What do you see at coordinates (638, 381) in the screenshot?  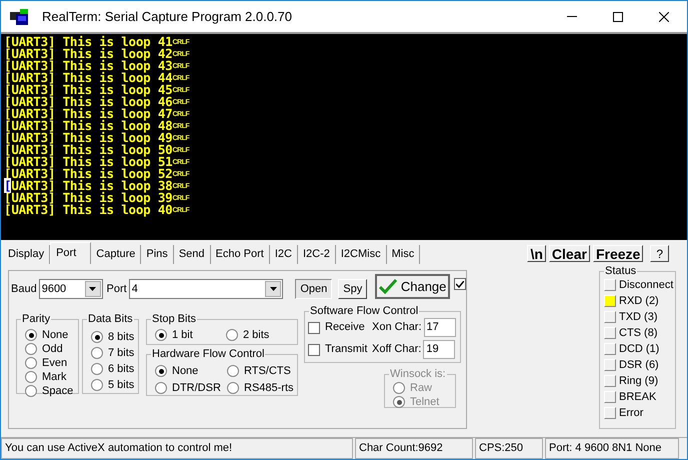 I see `status-label: Ring (9)` at bounding box center [638, 381].